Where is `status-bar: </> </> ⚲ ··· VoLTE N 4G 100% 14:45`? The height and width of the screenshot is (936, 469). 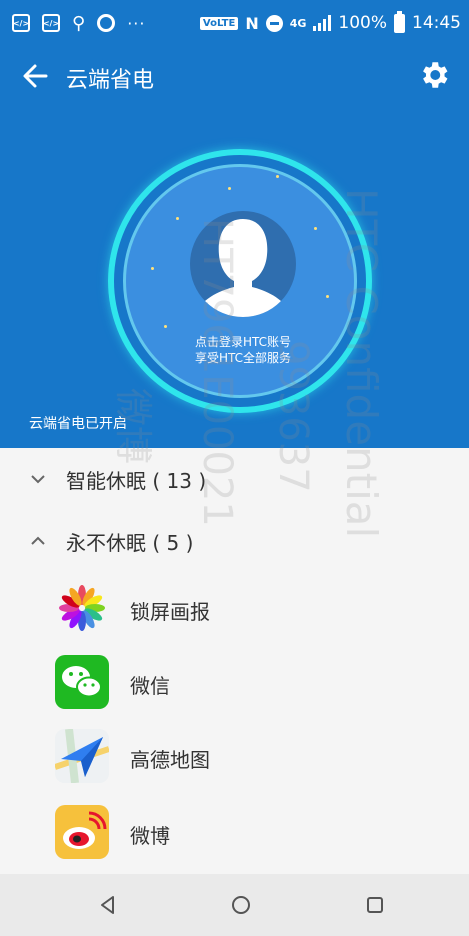 status-bar: </> </> ⚲ ··· VoLTE N 4G 100% 14:45 is located at coordinates (234, 23).